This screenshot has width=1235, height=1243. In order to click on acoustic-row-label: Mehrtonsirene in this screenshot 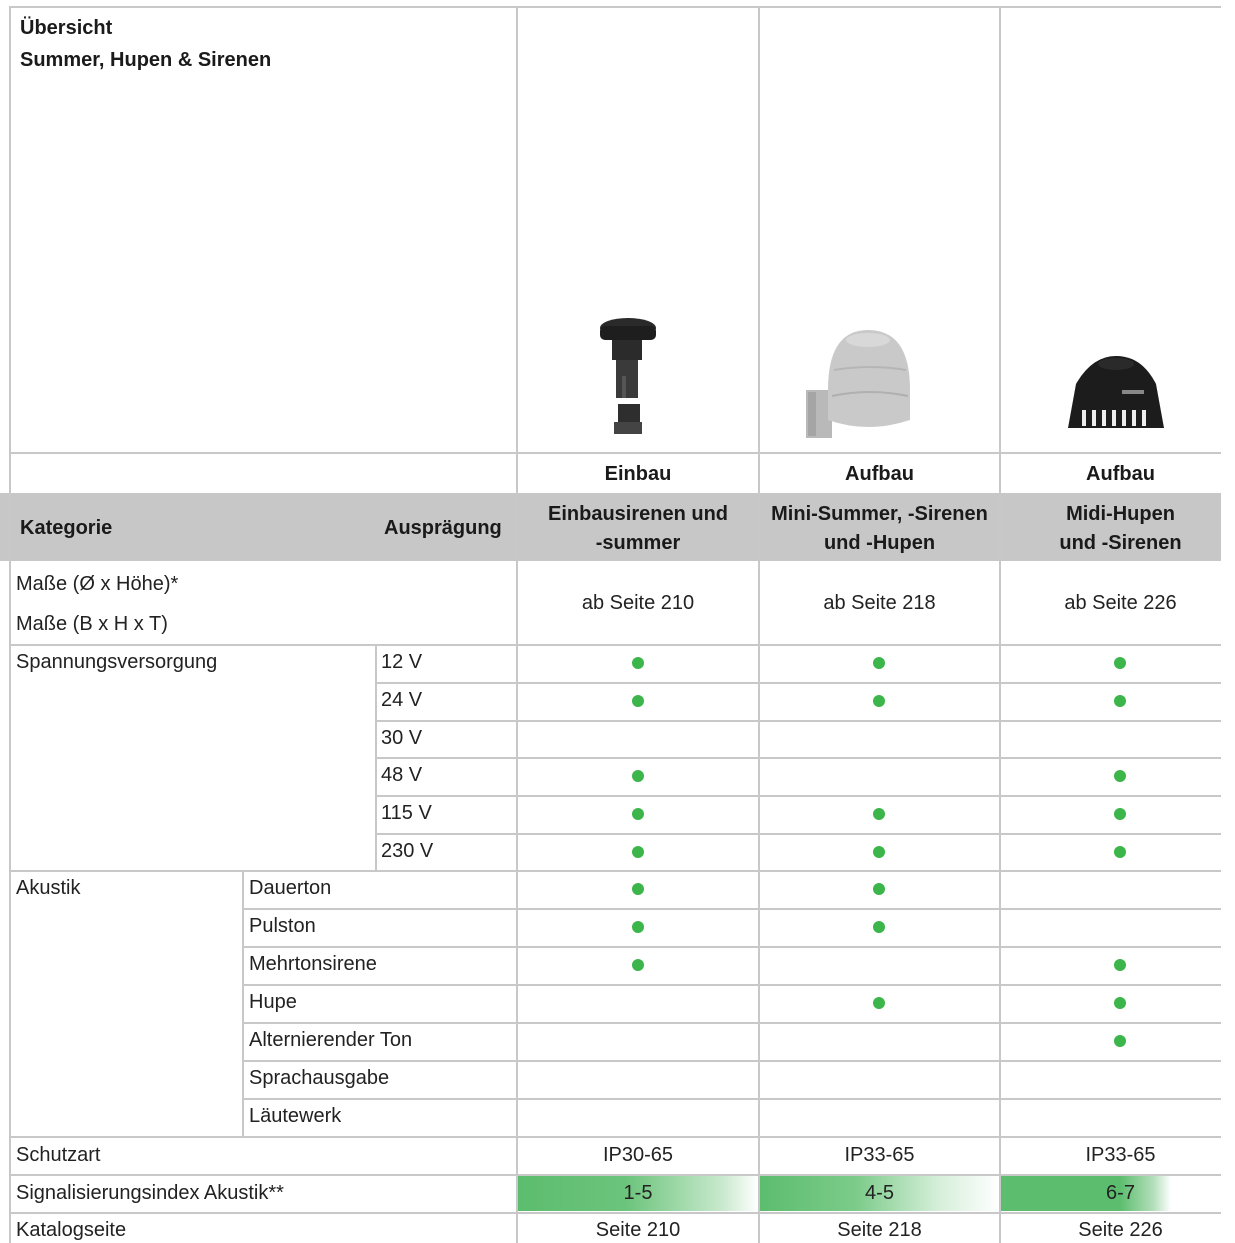, I will do `click(313, 964)`.